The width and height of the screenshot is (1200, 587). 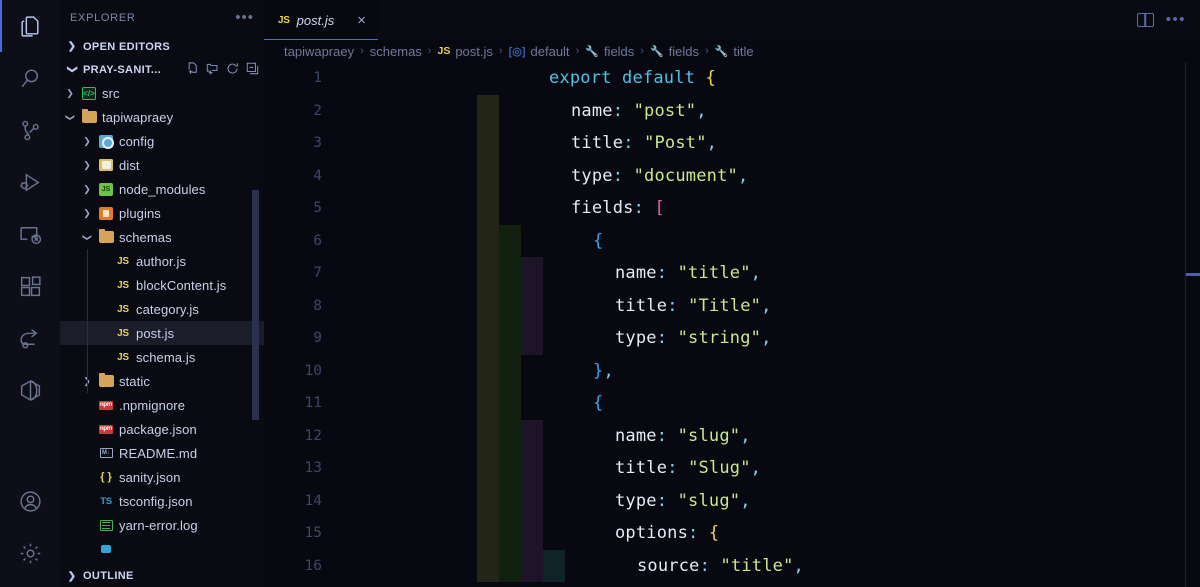 What do you see at coordinates (162, 549) in the screenshot?
I see `tree-item: ❯` at bounding box center [162, 549].